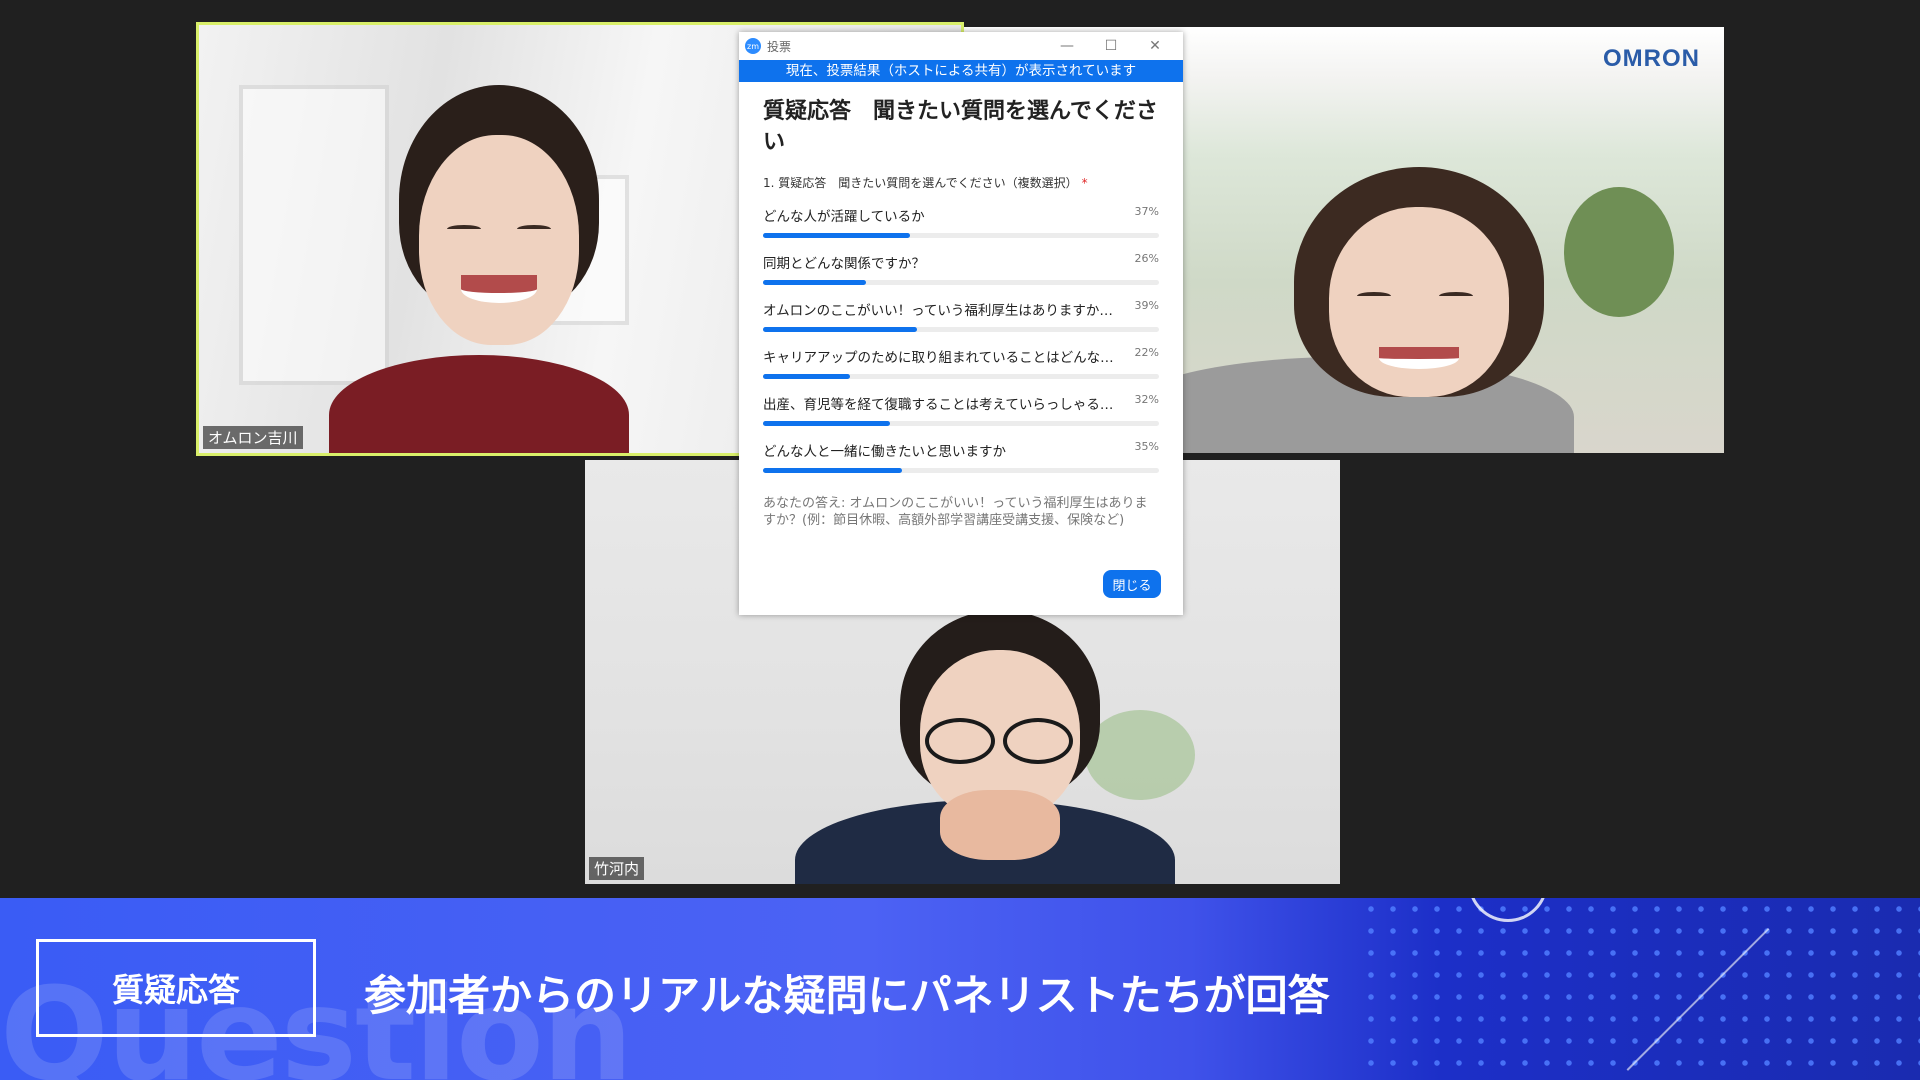  Describe the element at coordinates (1651, 58) in the screenshot. I see `omron-logo: OMRON` at that location.